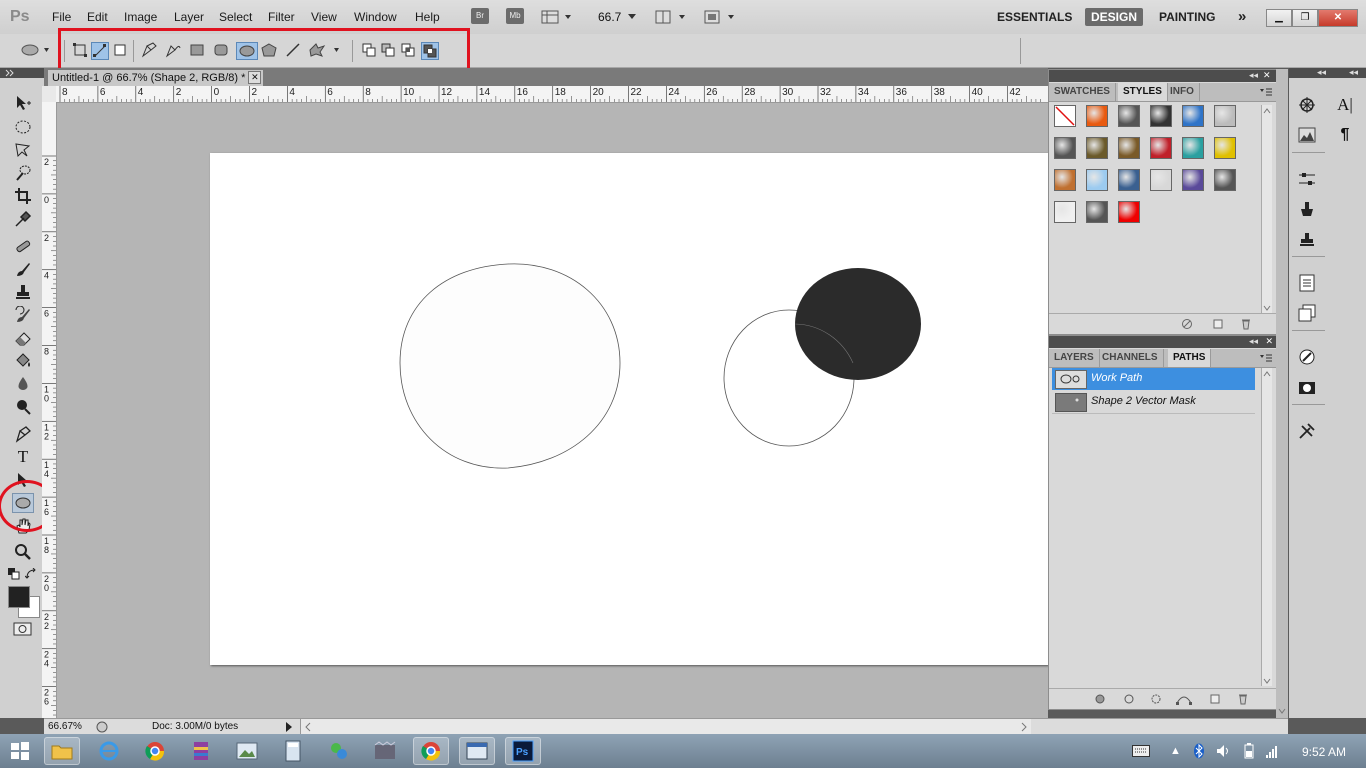 The image size is (1366, 768). Describe the element at coordinates (23, 315) in the screenshot. I see `history-brush-icon` at that location.